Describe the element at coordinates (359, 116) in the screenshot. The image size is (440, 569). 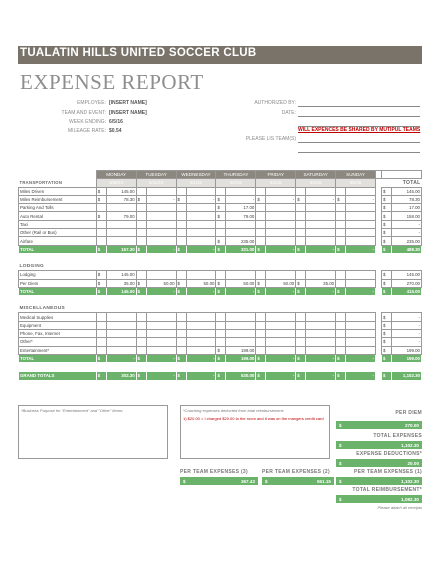
I see `date-field` at that location.